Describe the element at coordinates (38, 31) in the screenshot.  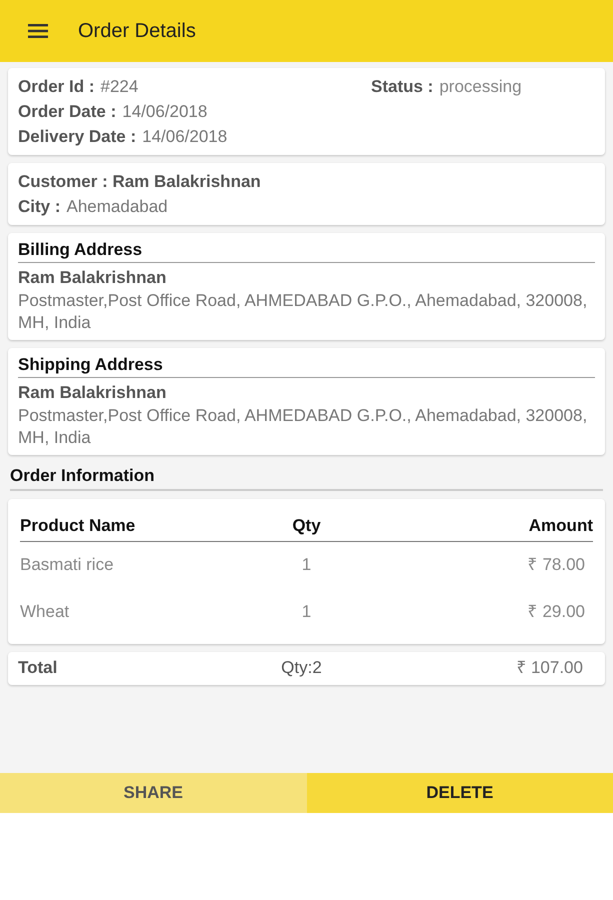
I see `menu-icon` at that location.